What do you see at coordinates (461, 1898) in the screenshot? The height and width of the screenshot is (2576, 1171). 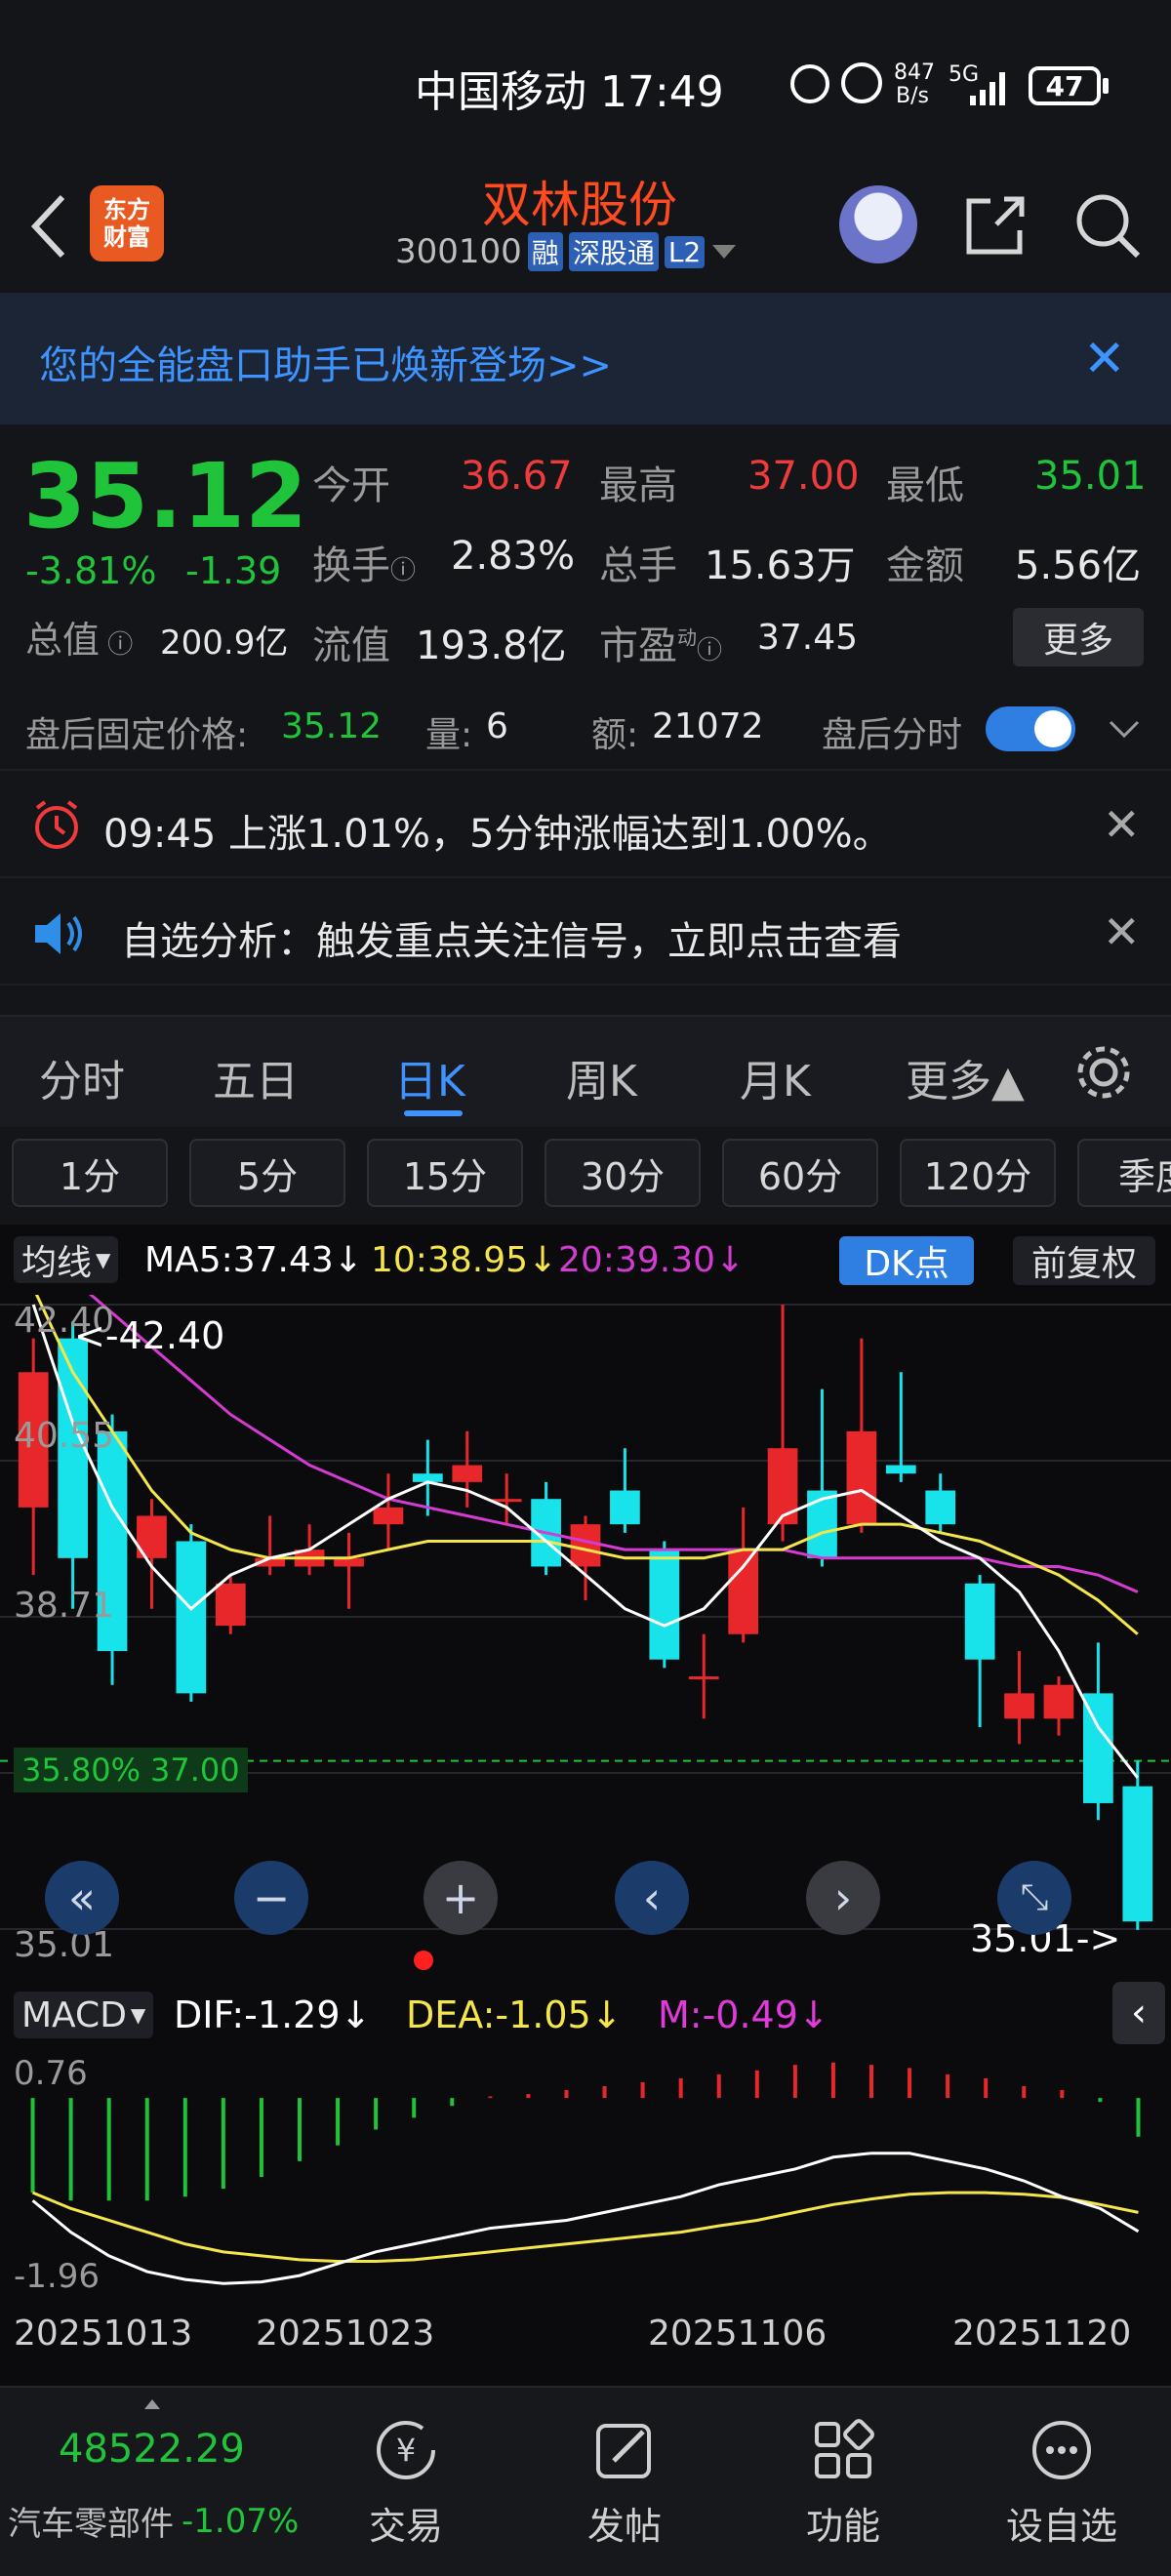 I see `zoom-in-button: +` at bounding box center [461, 1898].